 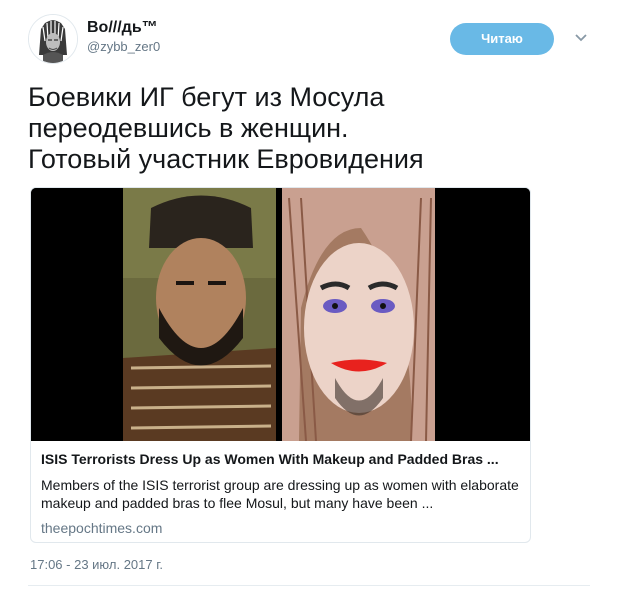 I want to click on username: @zybb_zer0, so click(x=123, y=47).